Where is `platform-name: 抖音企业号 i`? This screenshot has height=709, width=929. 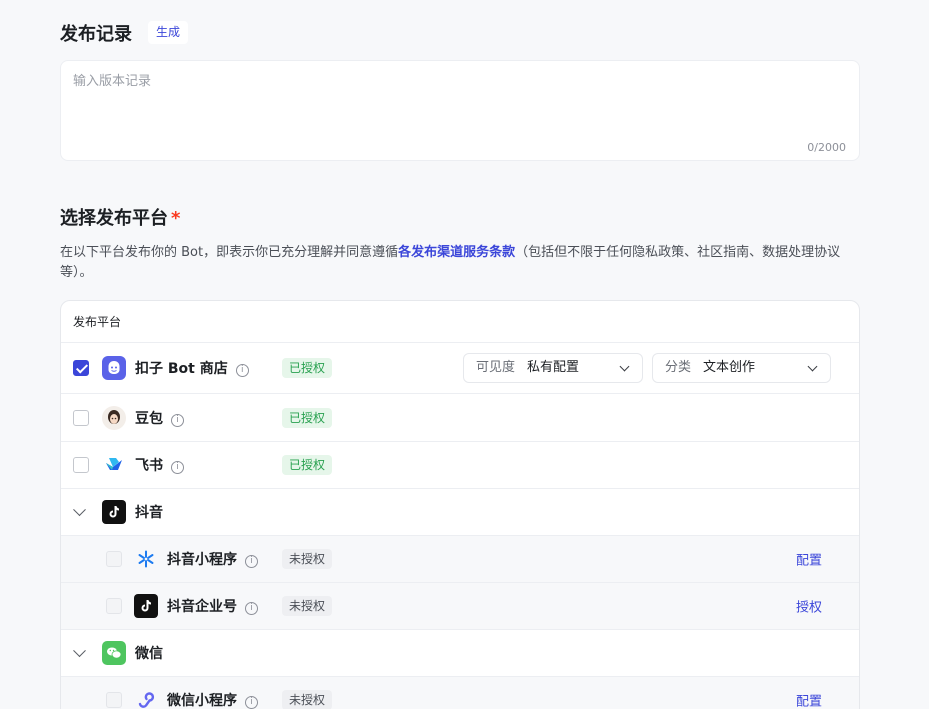
platform-name: 抖音企业号 i is located at coordinates (212, 606).